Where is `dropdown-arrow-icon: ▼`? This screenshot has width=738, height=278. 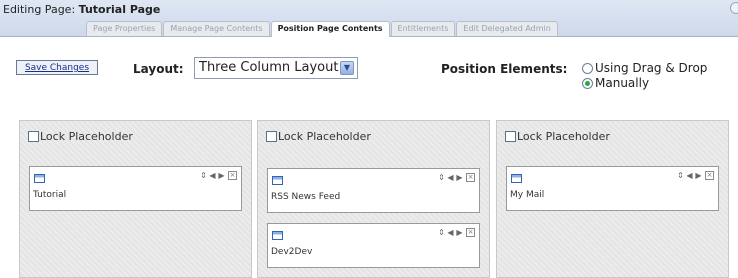 dropdown-arrow-icon: ▼ is located at coordinates (347, 68).